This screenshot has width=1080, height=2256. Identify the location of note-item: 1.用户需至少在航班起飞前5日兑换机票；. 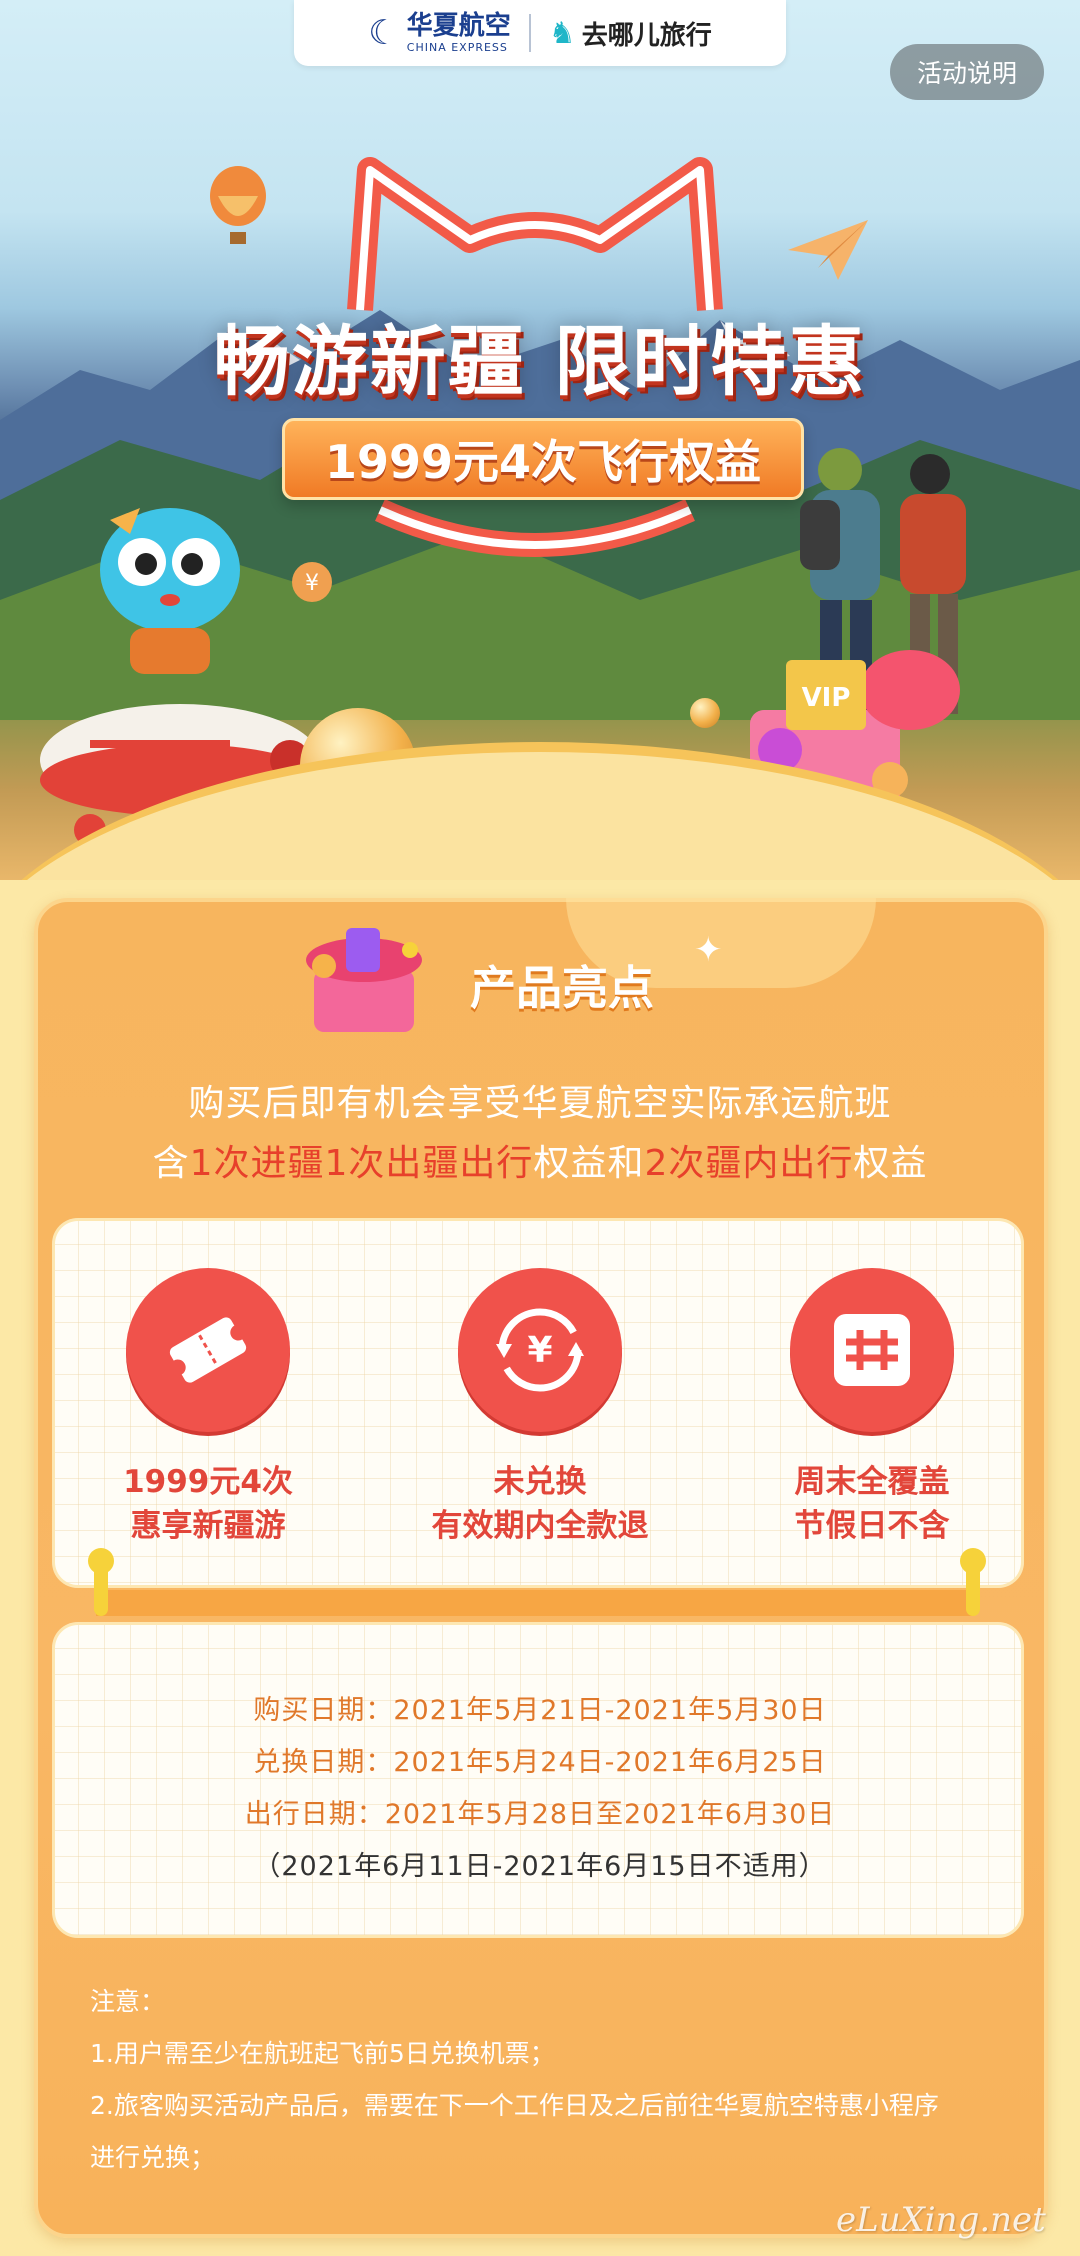
(322, 2053).